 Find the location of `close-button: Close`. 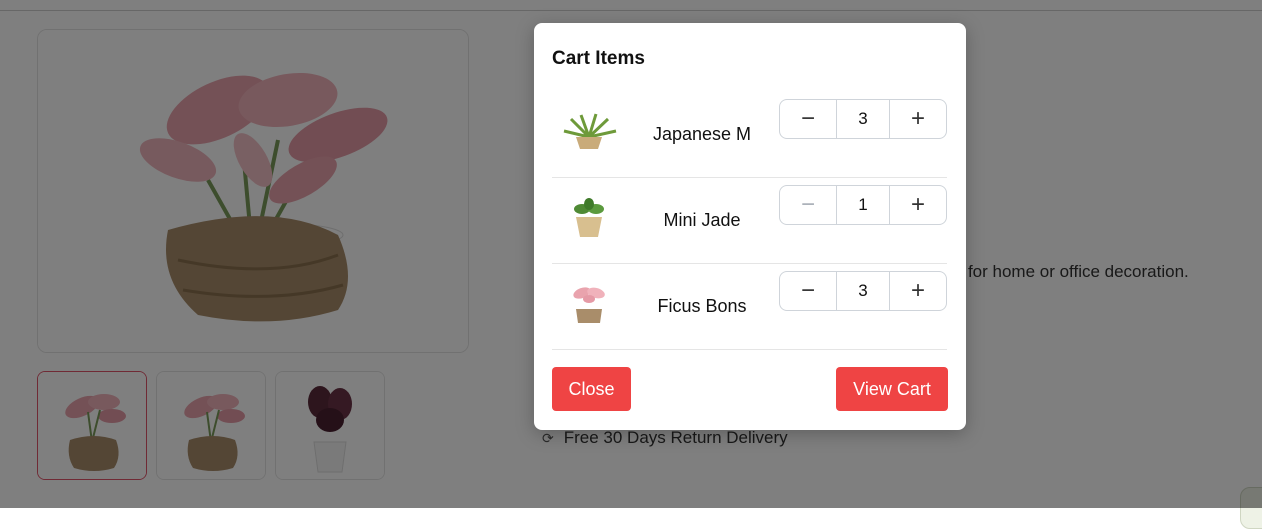

close-button: Close is located at coordinates (591, 389).